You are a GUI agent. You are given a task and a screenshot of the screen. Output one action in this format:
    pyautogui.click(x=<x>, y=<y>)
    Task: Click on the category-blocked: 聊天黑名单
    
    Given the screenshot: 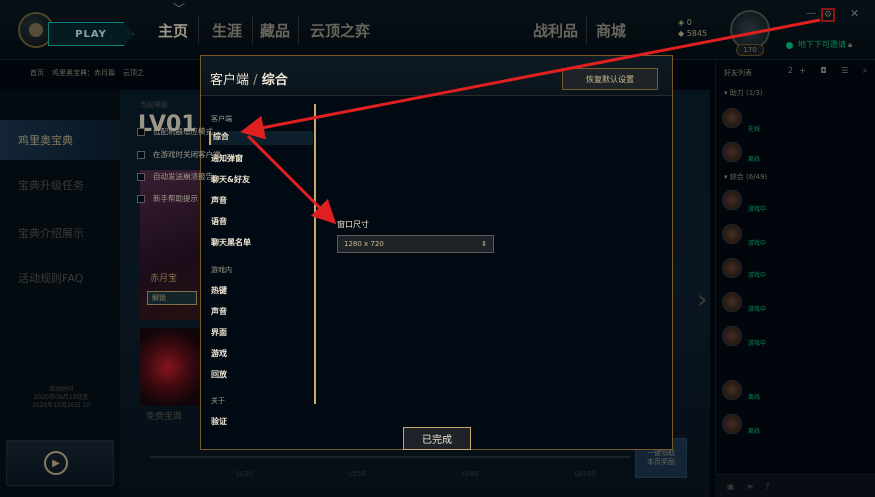 What is the action you would take?
    pyautogui.click(x=231, y=242)
    